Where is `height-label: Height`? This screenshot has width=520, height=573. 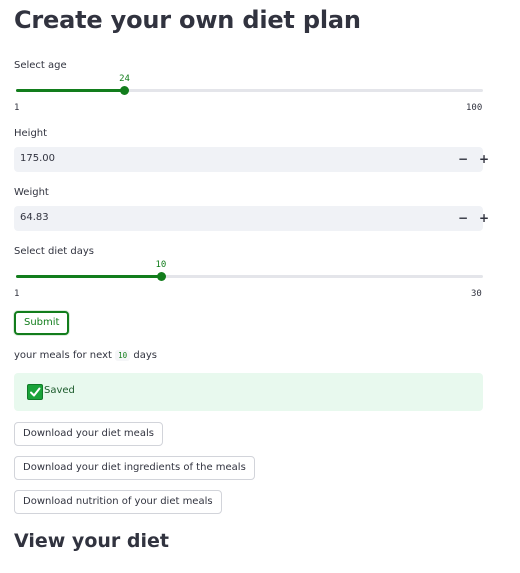 height-label: Height is located at coordinates (31, 133).